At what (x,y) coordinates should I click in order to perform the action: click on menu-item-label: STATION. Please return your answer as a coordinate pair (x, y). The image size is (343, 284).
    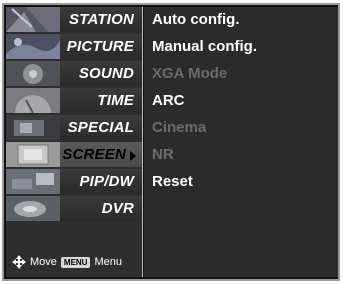
    Looking at the image, I should click on (101, 19).